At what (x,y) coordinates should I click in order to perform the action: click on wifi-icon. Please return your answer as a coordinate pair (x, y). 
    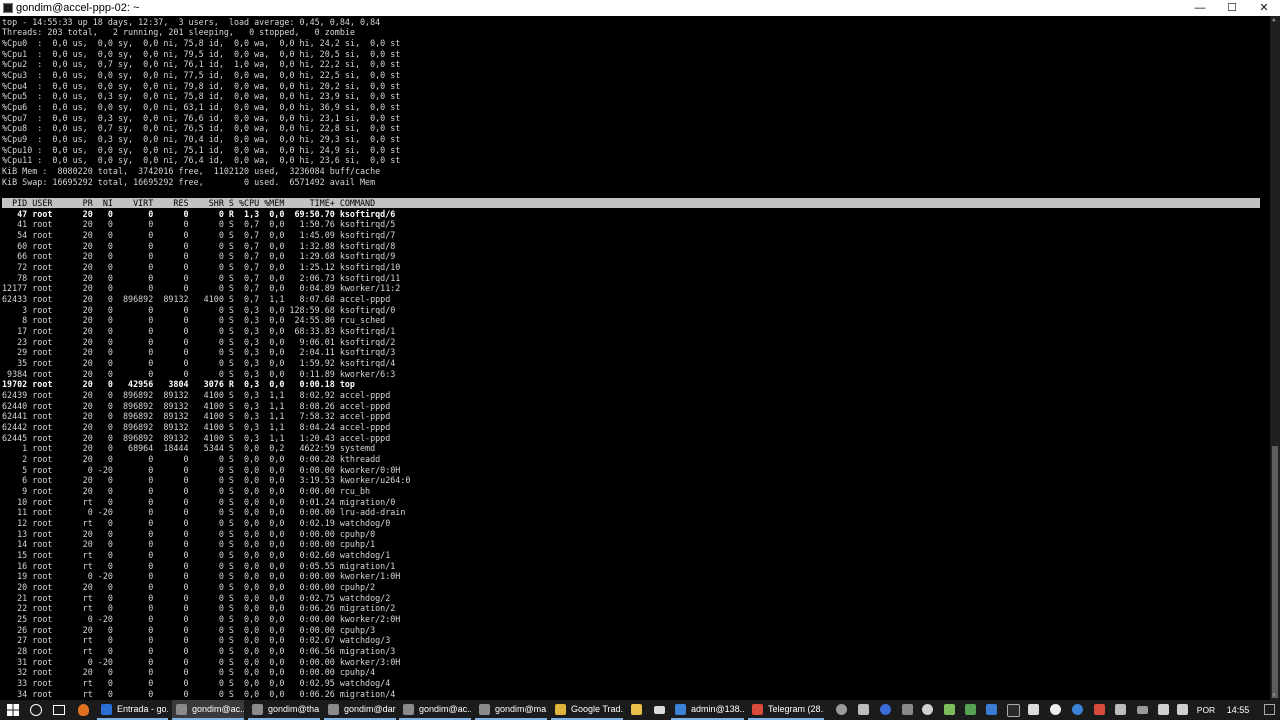
    Looking at the image, I should click on (1163, 709).